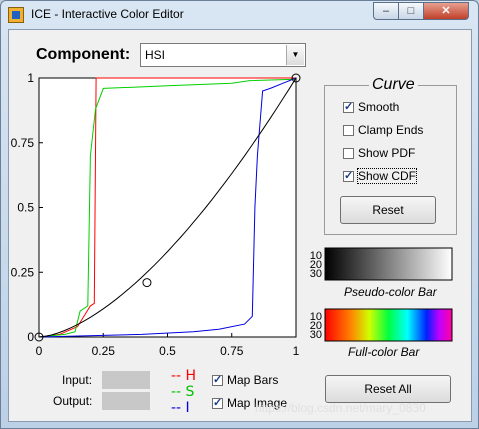  I want to click on map-image-check-box, so click(217, 402).